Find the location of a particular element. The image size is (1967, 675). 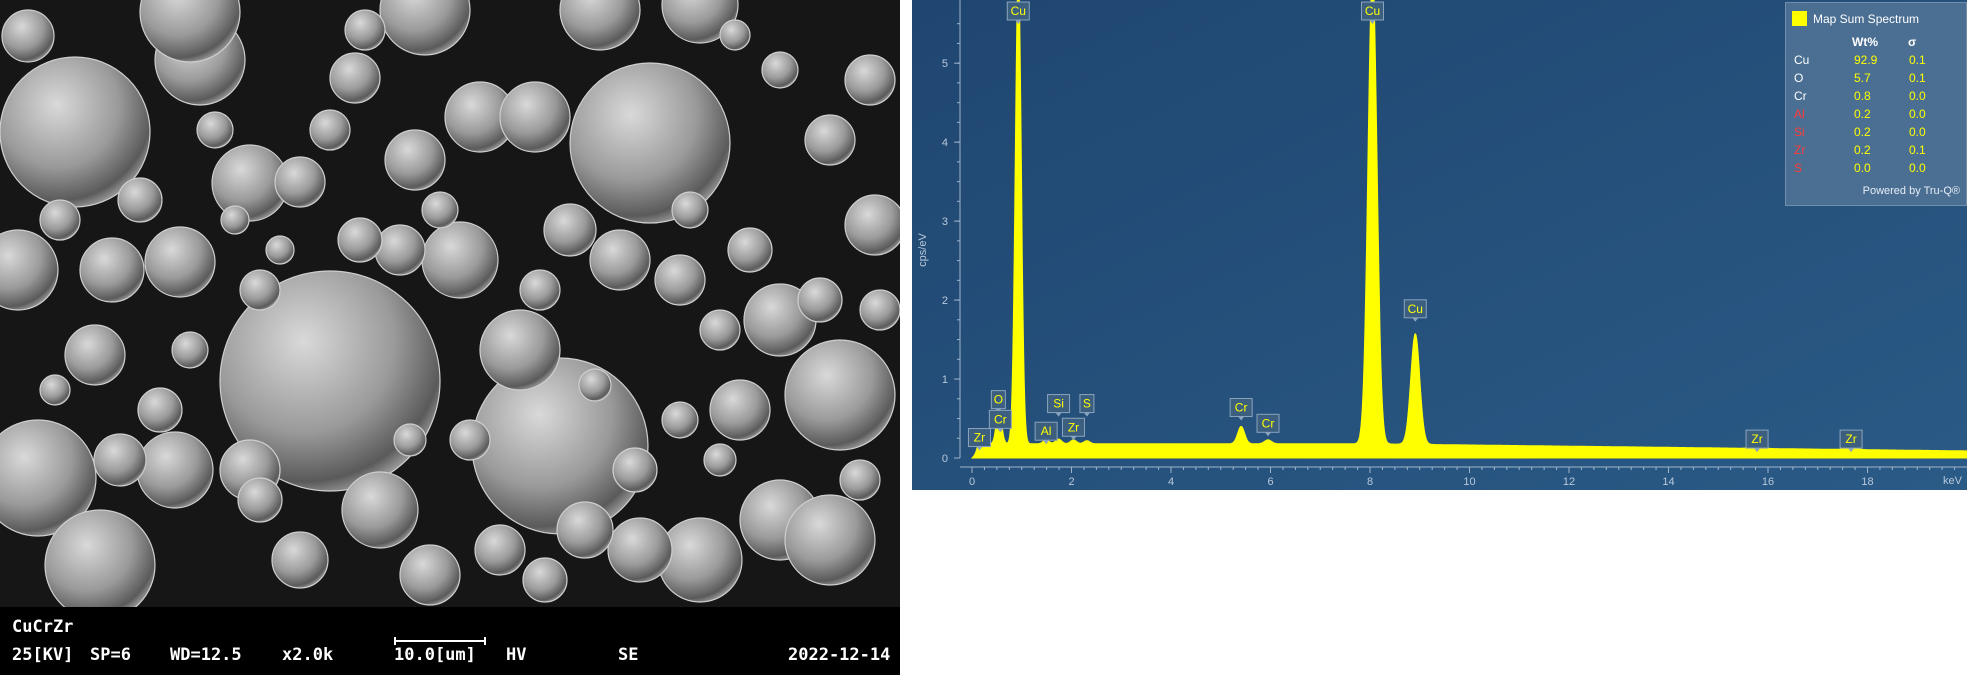

powered-by-label: Powered by Tru-Q® is located at coordinates (1911, 191).